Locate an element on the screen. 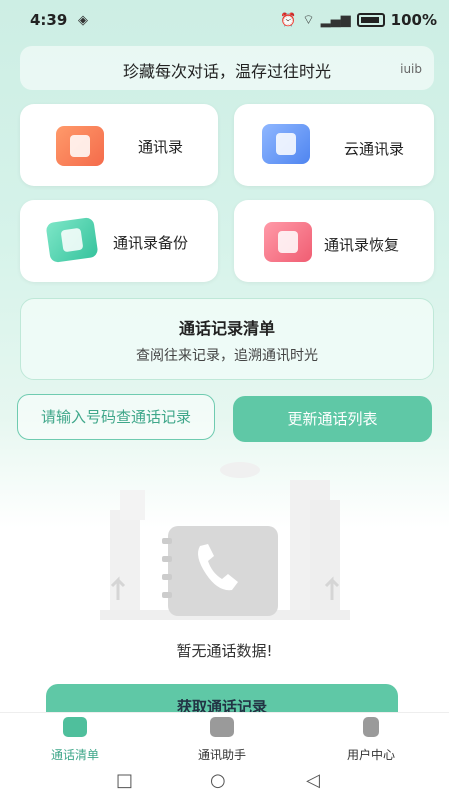  battery-icon is located at coordinates (370, 20).